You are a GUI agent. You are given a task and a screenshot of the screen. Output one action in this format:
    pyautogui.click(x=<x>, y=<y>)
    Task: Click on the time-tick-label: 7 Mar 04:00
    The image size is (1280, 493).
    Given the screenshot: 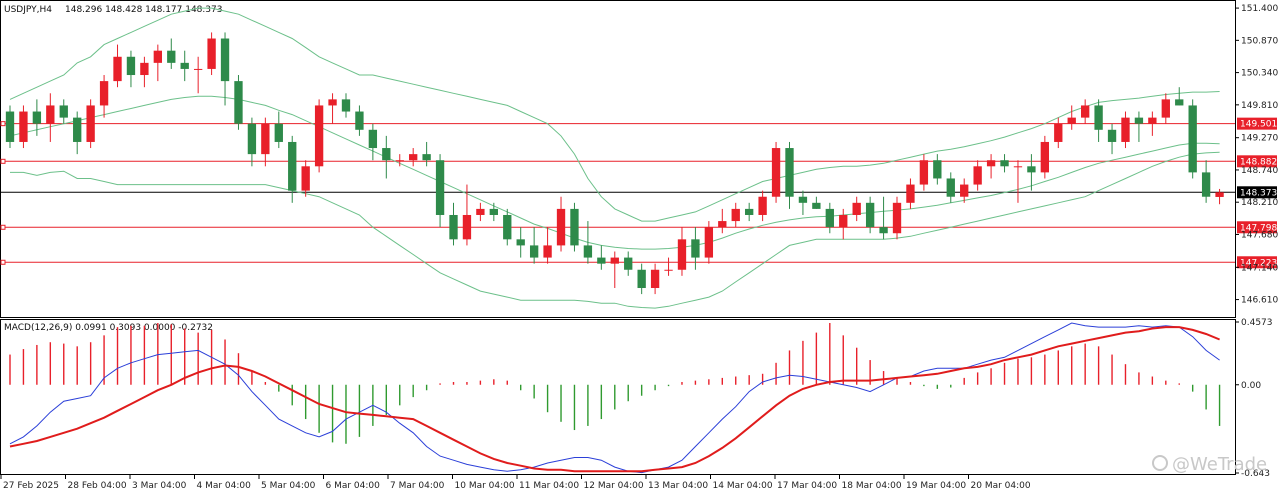 What is the action you would take?
    pyautogui.click(x=417, y=486)
    